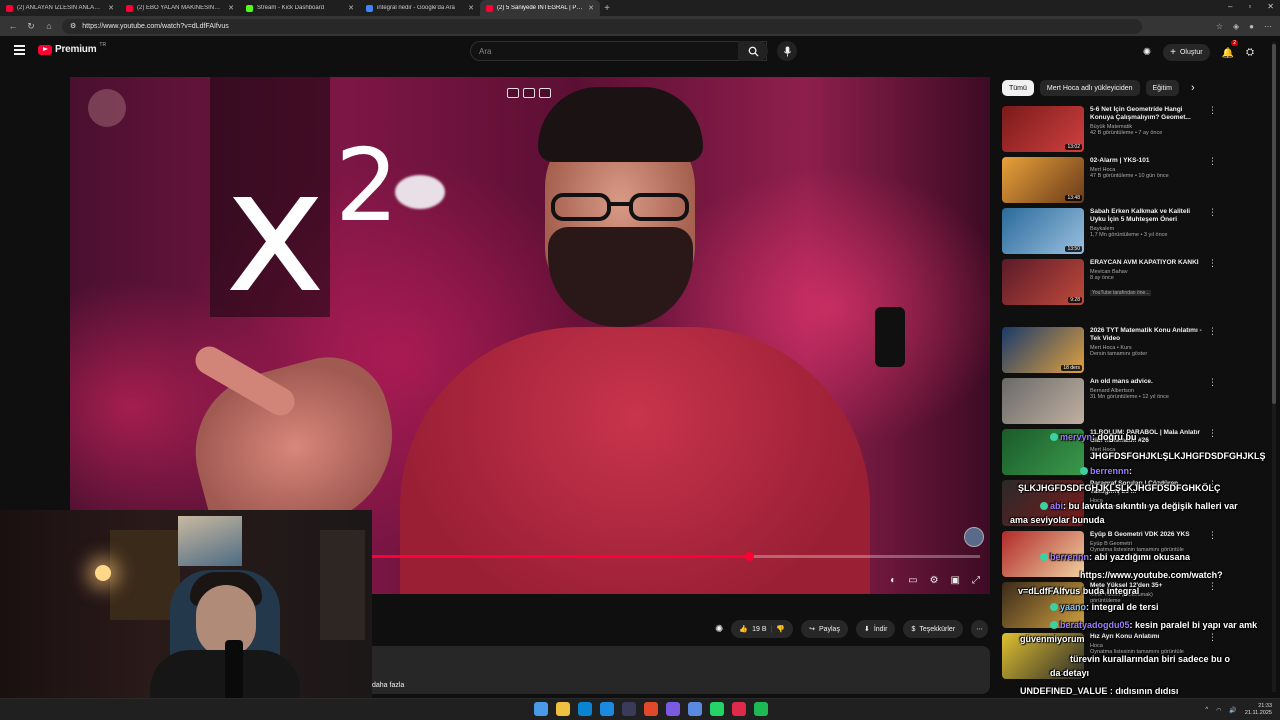 The image size is (1280, 720). I want to click on close-window-icon: ✕, so click(1270, 6).